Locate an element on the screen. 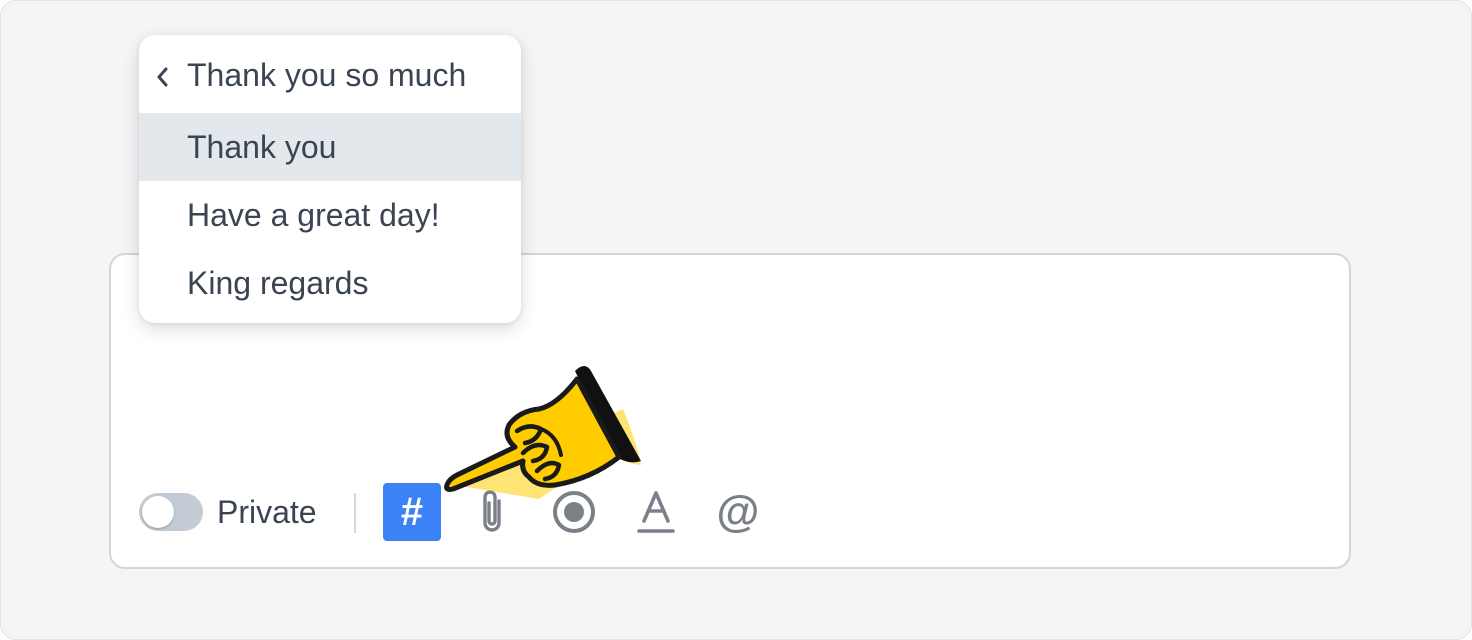  menu-item-king-regards: King regards is located at coordinates (330, 283).